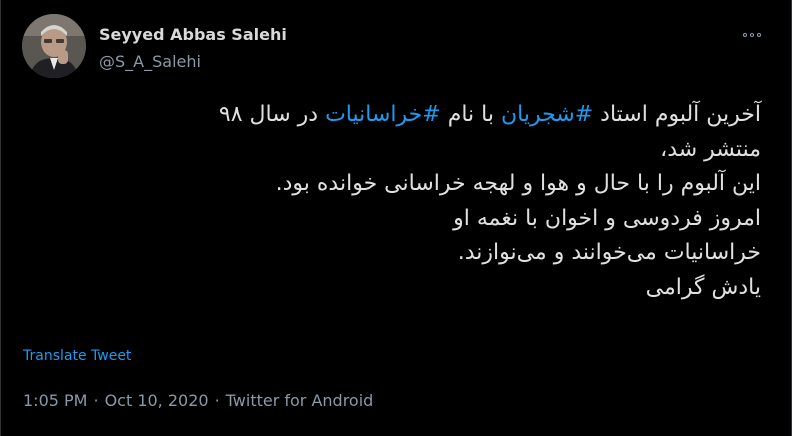 The width and height of the screenshot is (792, 436). Describe the element at coordinates (77, 356) in the screenshot. I see `translate-tweet-link: Translate Tweet` at that location.